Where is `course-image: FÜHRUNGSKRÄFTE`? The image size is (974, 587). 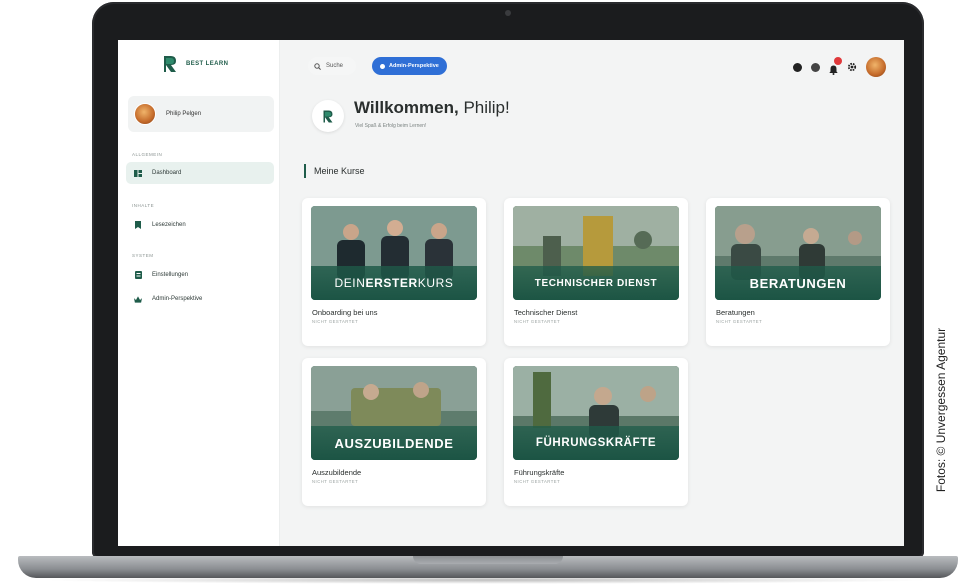
course-image: FÜHRUNGSKRÄFTE is located at coordinates (596, 413).